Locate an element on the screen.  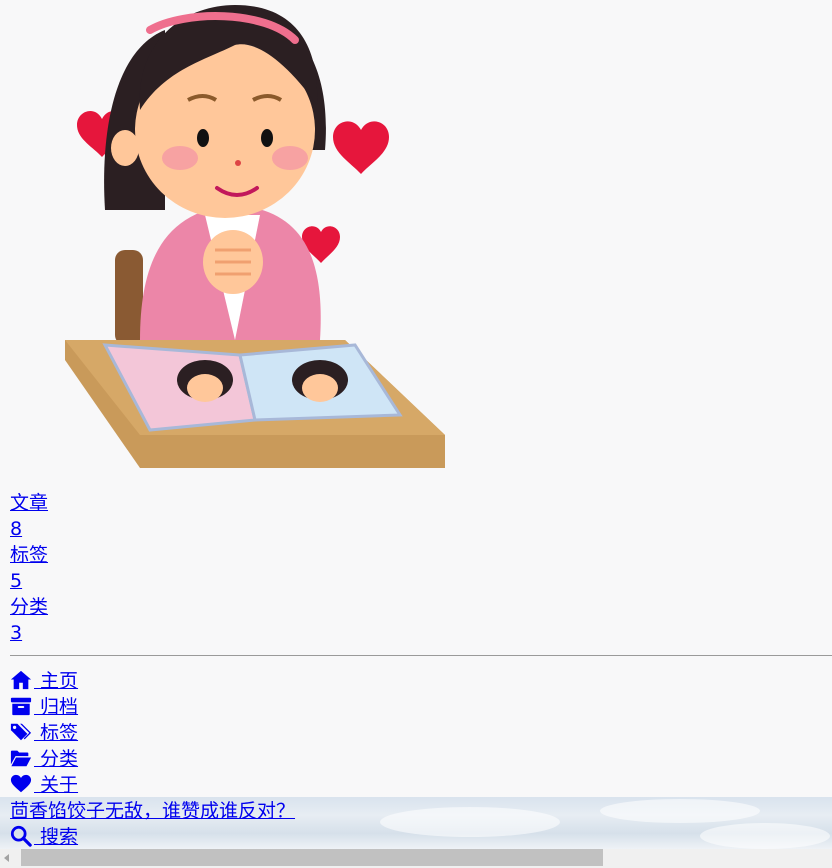
menu-item-label: 标签 is located at coordinates (56, 733).